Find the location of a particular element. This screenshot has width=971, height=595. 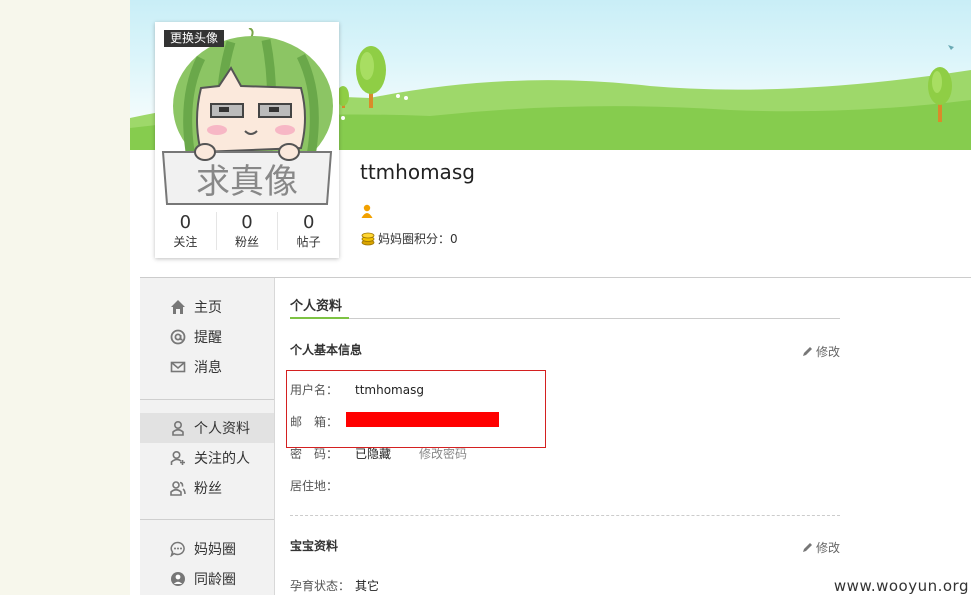

sidebar-item-label: 个人资料 is located at coordinates (222, 429).